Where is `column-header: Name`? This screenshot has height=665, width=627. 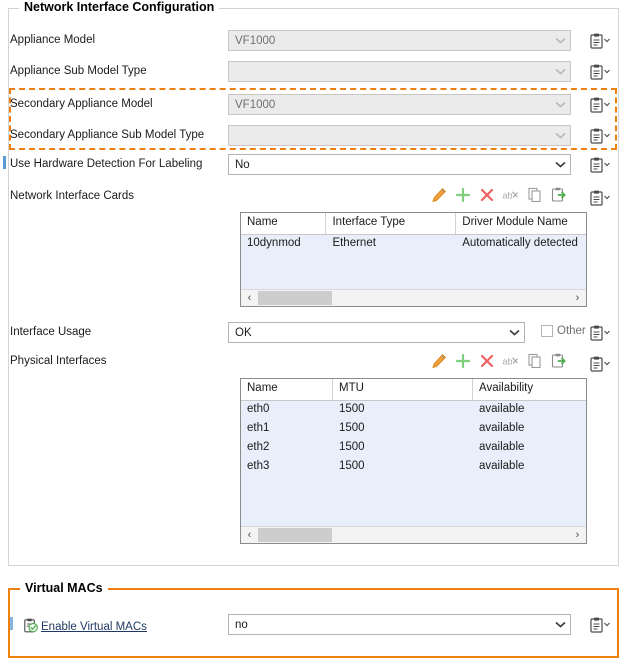
column-header: Name is located at coordinates (287, 389).